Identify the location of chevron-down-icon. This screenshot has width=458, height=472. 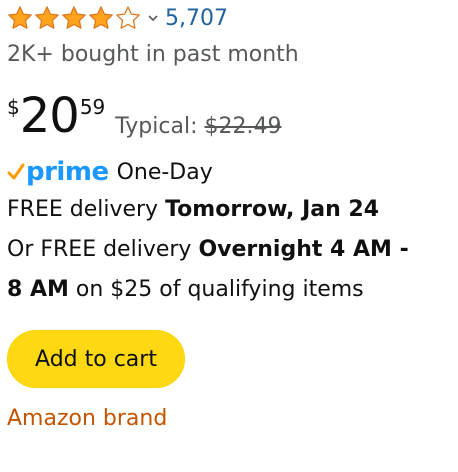
(153, 18).